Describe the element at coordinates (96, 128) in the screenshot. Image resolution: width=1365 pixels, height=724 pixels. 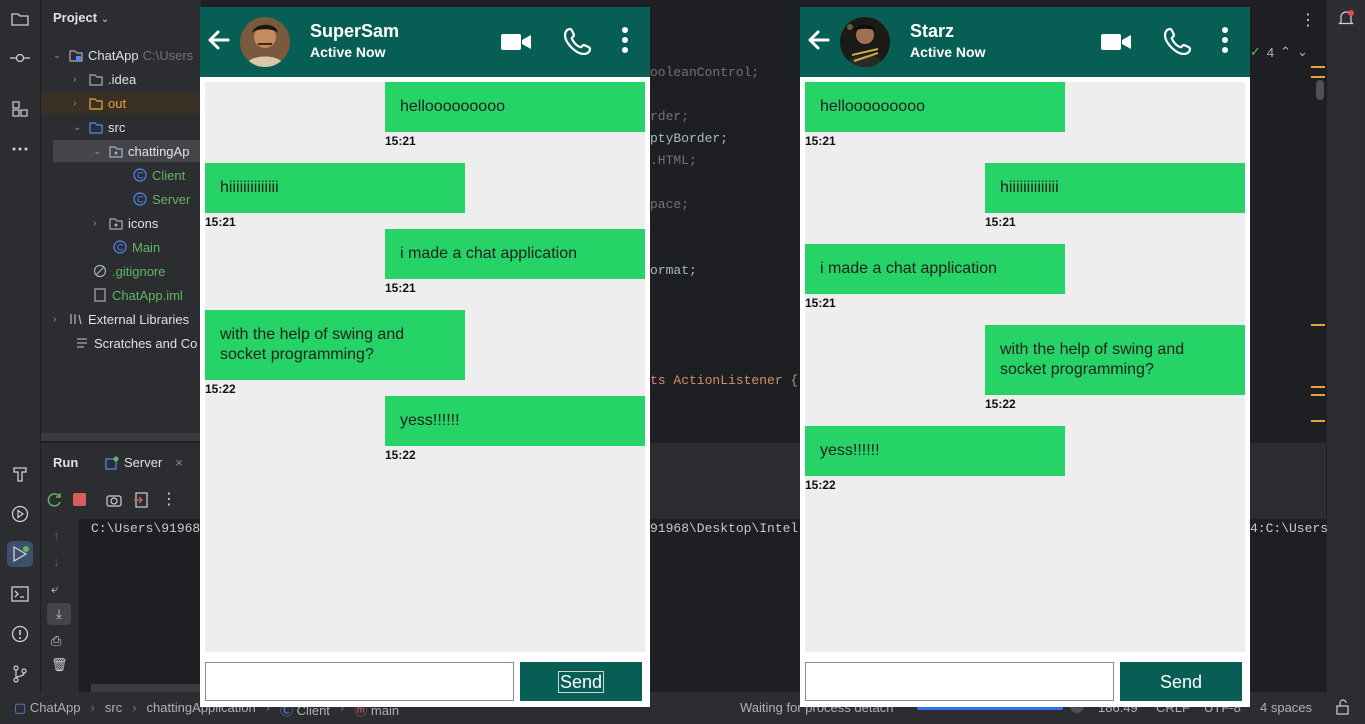
I see `folder-icon` at that location.